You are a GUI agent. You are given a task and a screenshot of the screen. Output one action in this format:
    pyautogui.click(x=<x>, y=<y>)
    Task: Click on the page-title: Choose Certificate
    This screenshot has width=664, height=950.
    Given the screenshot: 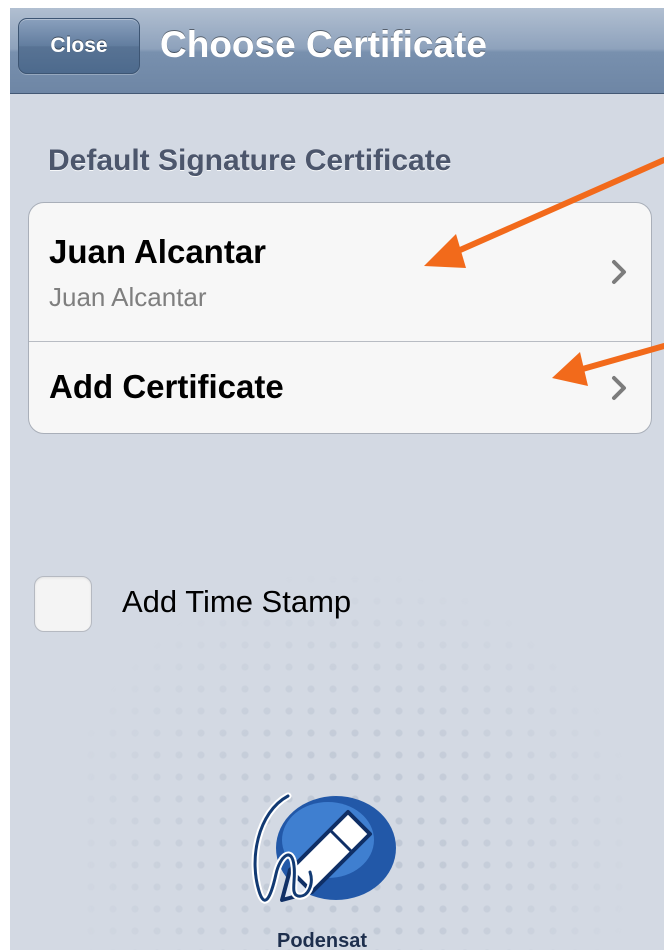 What is the action you would take?
    pyautogui.click(x=323, y=44)
    